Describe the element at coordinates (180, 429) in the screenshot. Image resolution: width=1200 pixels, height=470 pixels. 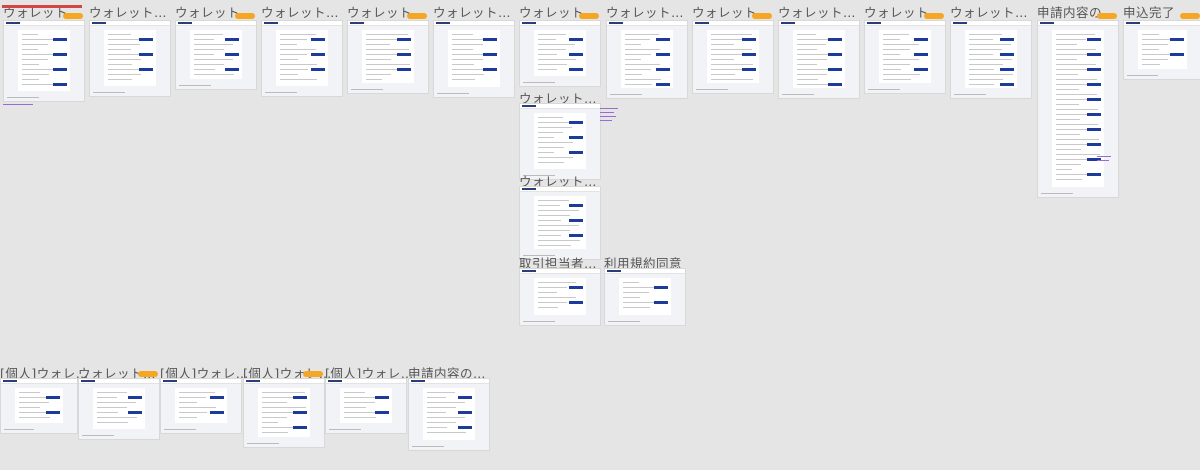
I see `frame-footer` at that location.